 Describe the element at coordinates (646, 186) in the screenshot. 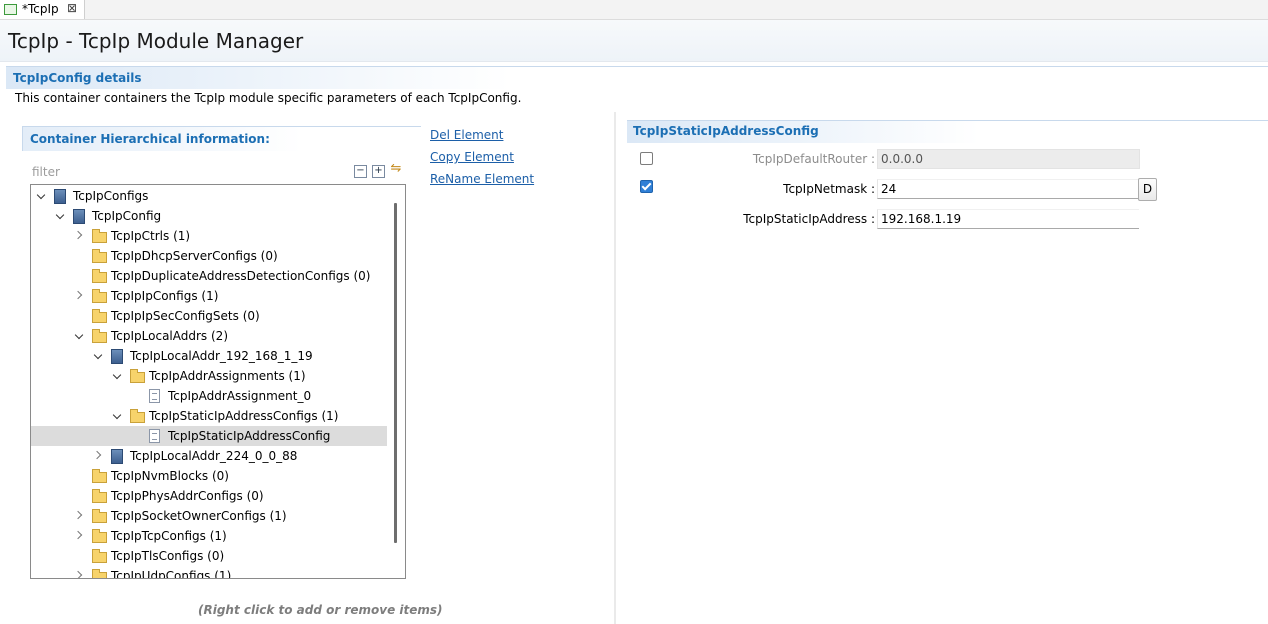

I see `netmask-enable-checkbox` at that location.